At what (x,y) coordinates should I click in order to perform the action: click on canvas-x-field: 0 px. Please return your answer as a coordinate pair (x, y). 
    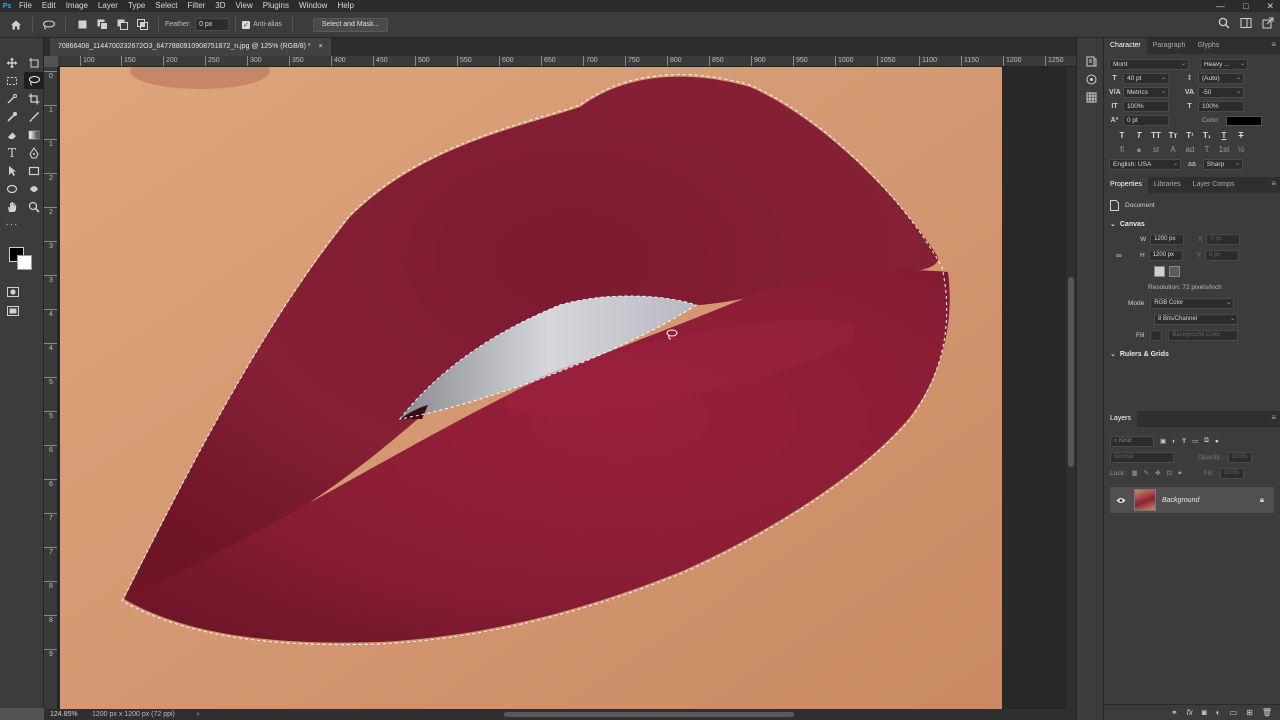
    Looking at the image, I should click on (1223, 239).